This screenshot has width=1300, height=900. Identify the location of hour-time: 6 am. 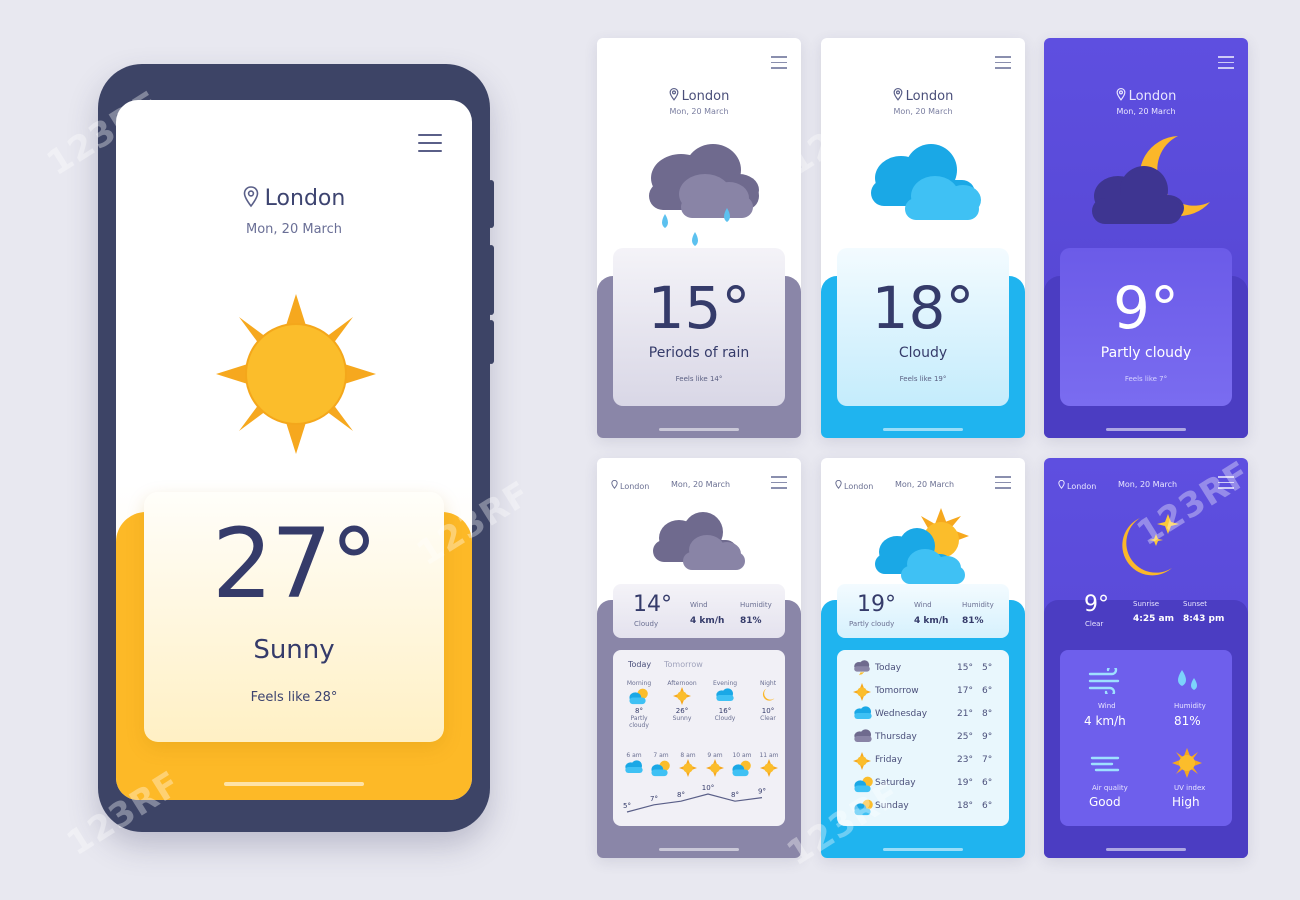
(634, 755).